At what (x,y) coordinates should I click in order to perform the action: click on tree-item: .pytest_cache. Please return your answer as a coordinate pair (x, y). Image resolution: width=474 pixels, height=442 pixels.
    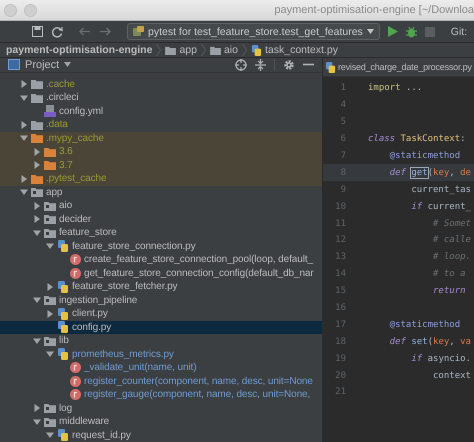
    Looking at the image, I should click on (161, 179).